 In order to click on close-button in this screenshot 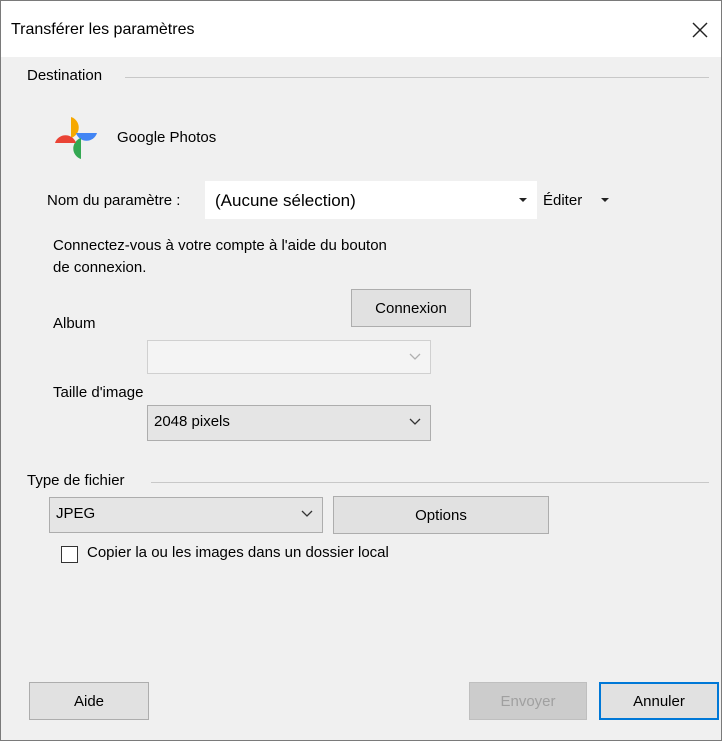, I will do `click(700, 31)`.